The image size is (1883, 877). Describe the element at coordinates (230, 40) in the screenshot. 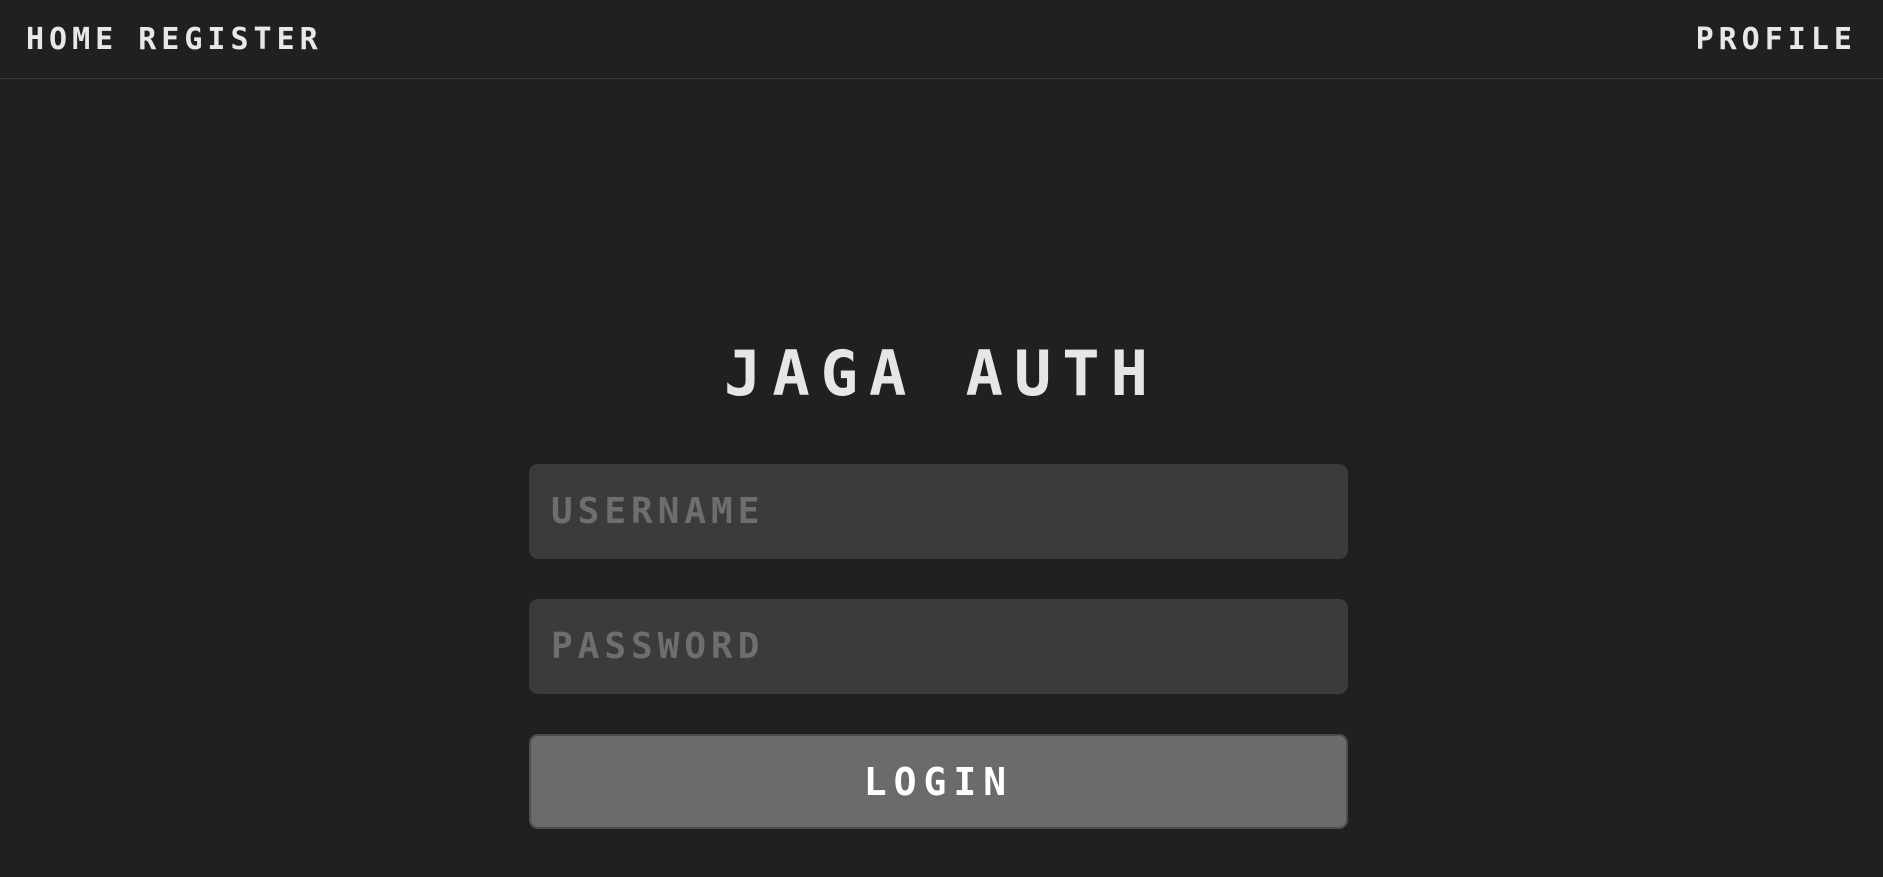

I see `nav-link-register: REGISTER` at that location.